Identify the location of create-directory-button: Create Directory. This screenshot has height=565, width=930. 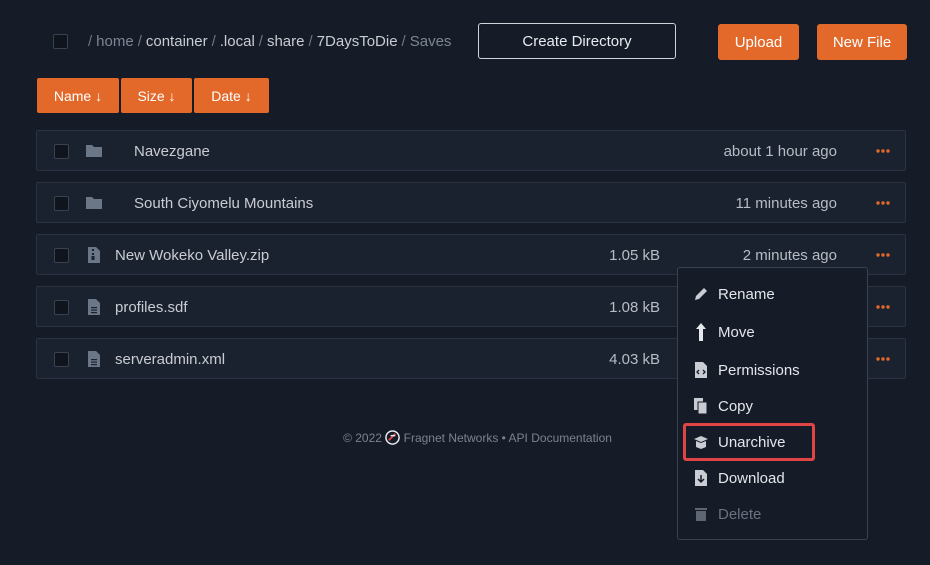
(577, 41).